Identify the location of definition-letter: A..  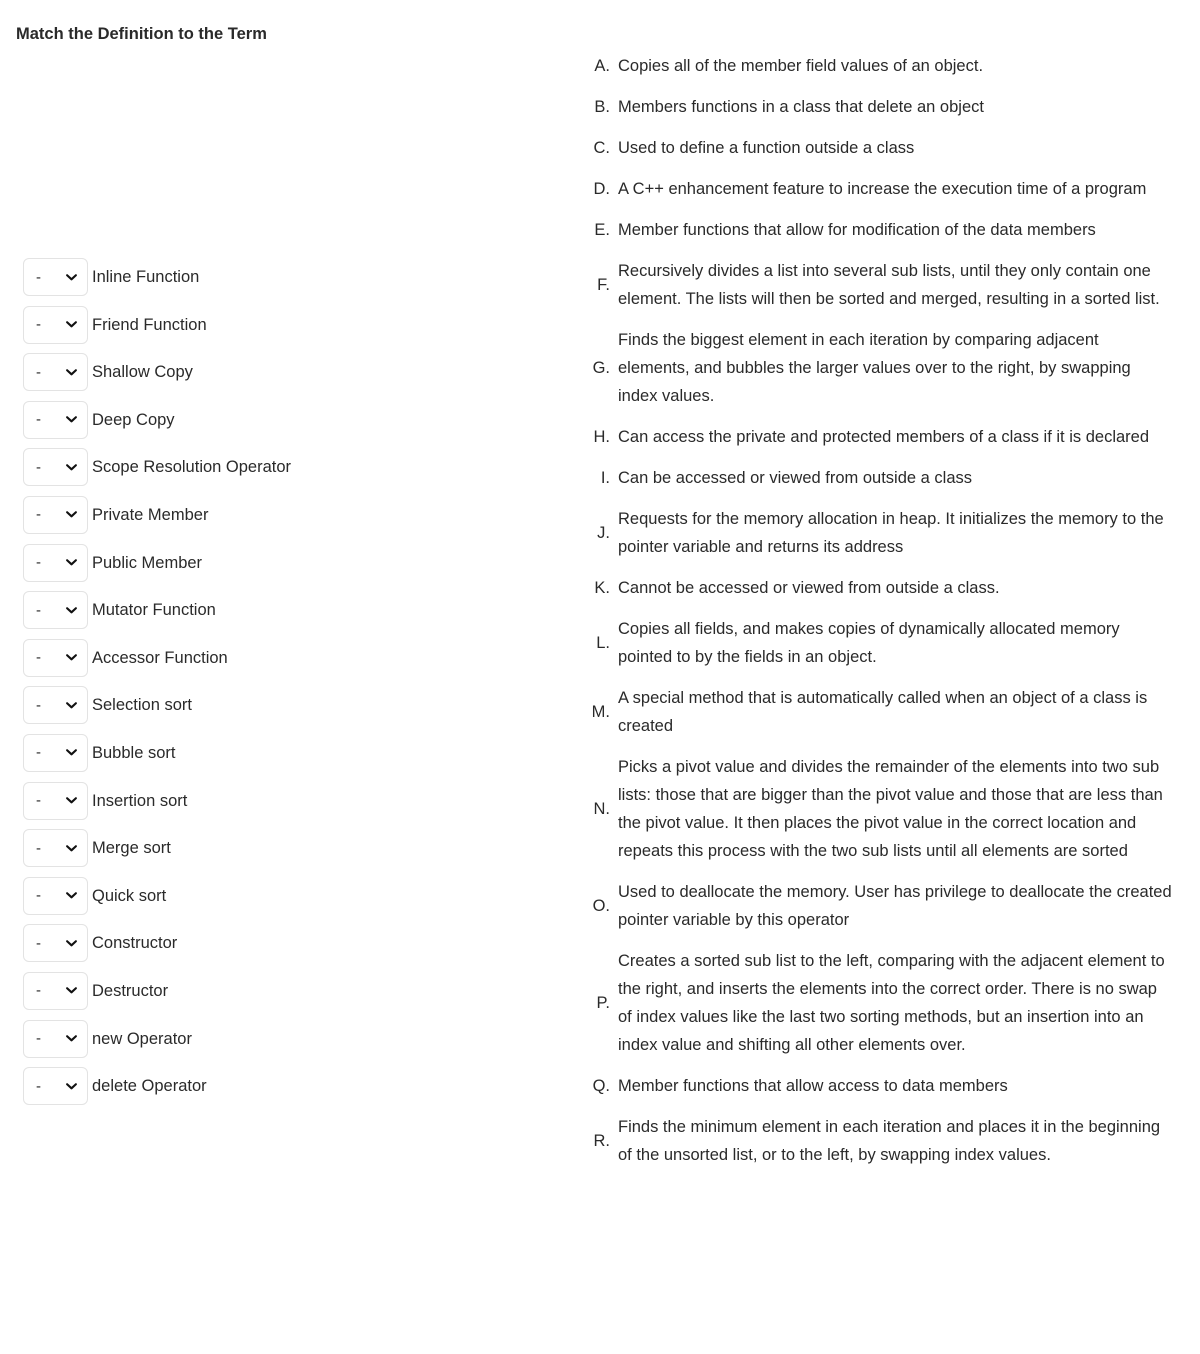
(602, 66).